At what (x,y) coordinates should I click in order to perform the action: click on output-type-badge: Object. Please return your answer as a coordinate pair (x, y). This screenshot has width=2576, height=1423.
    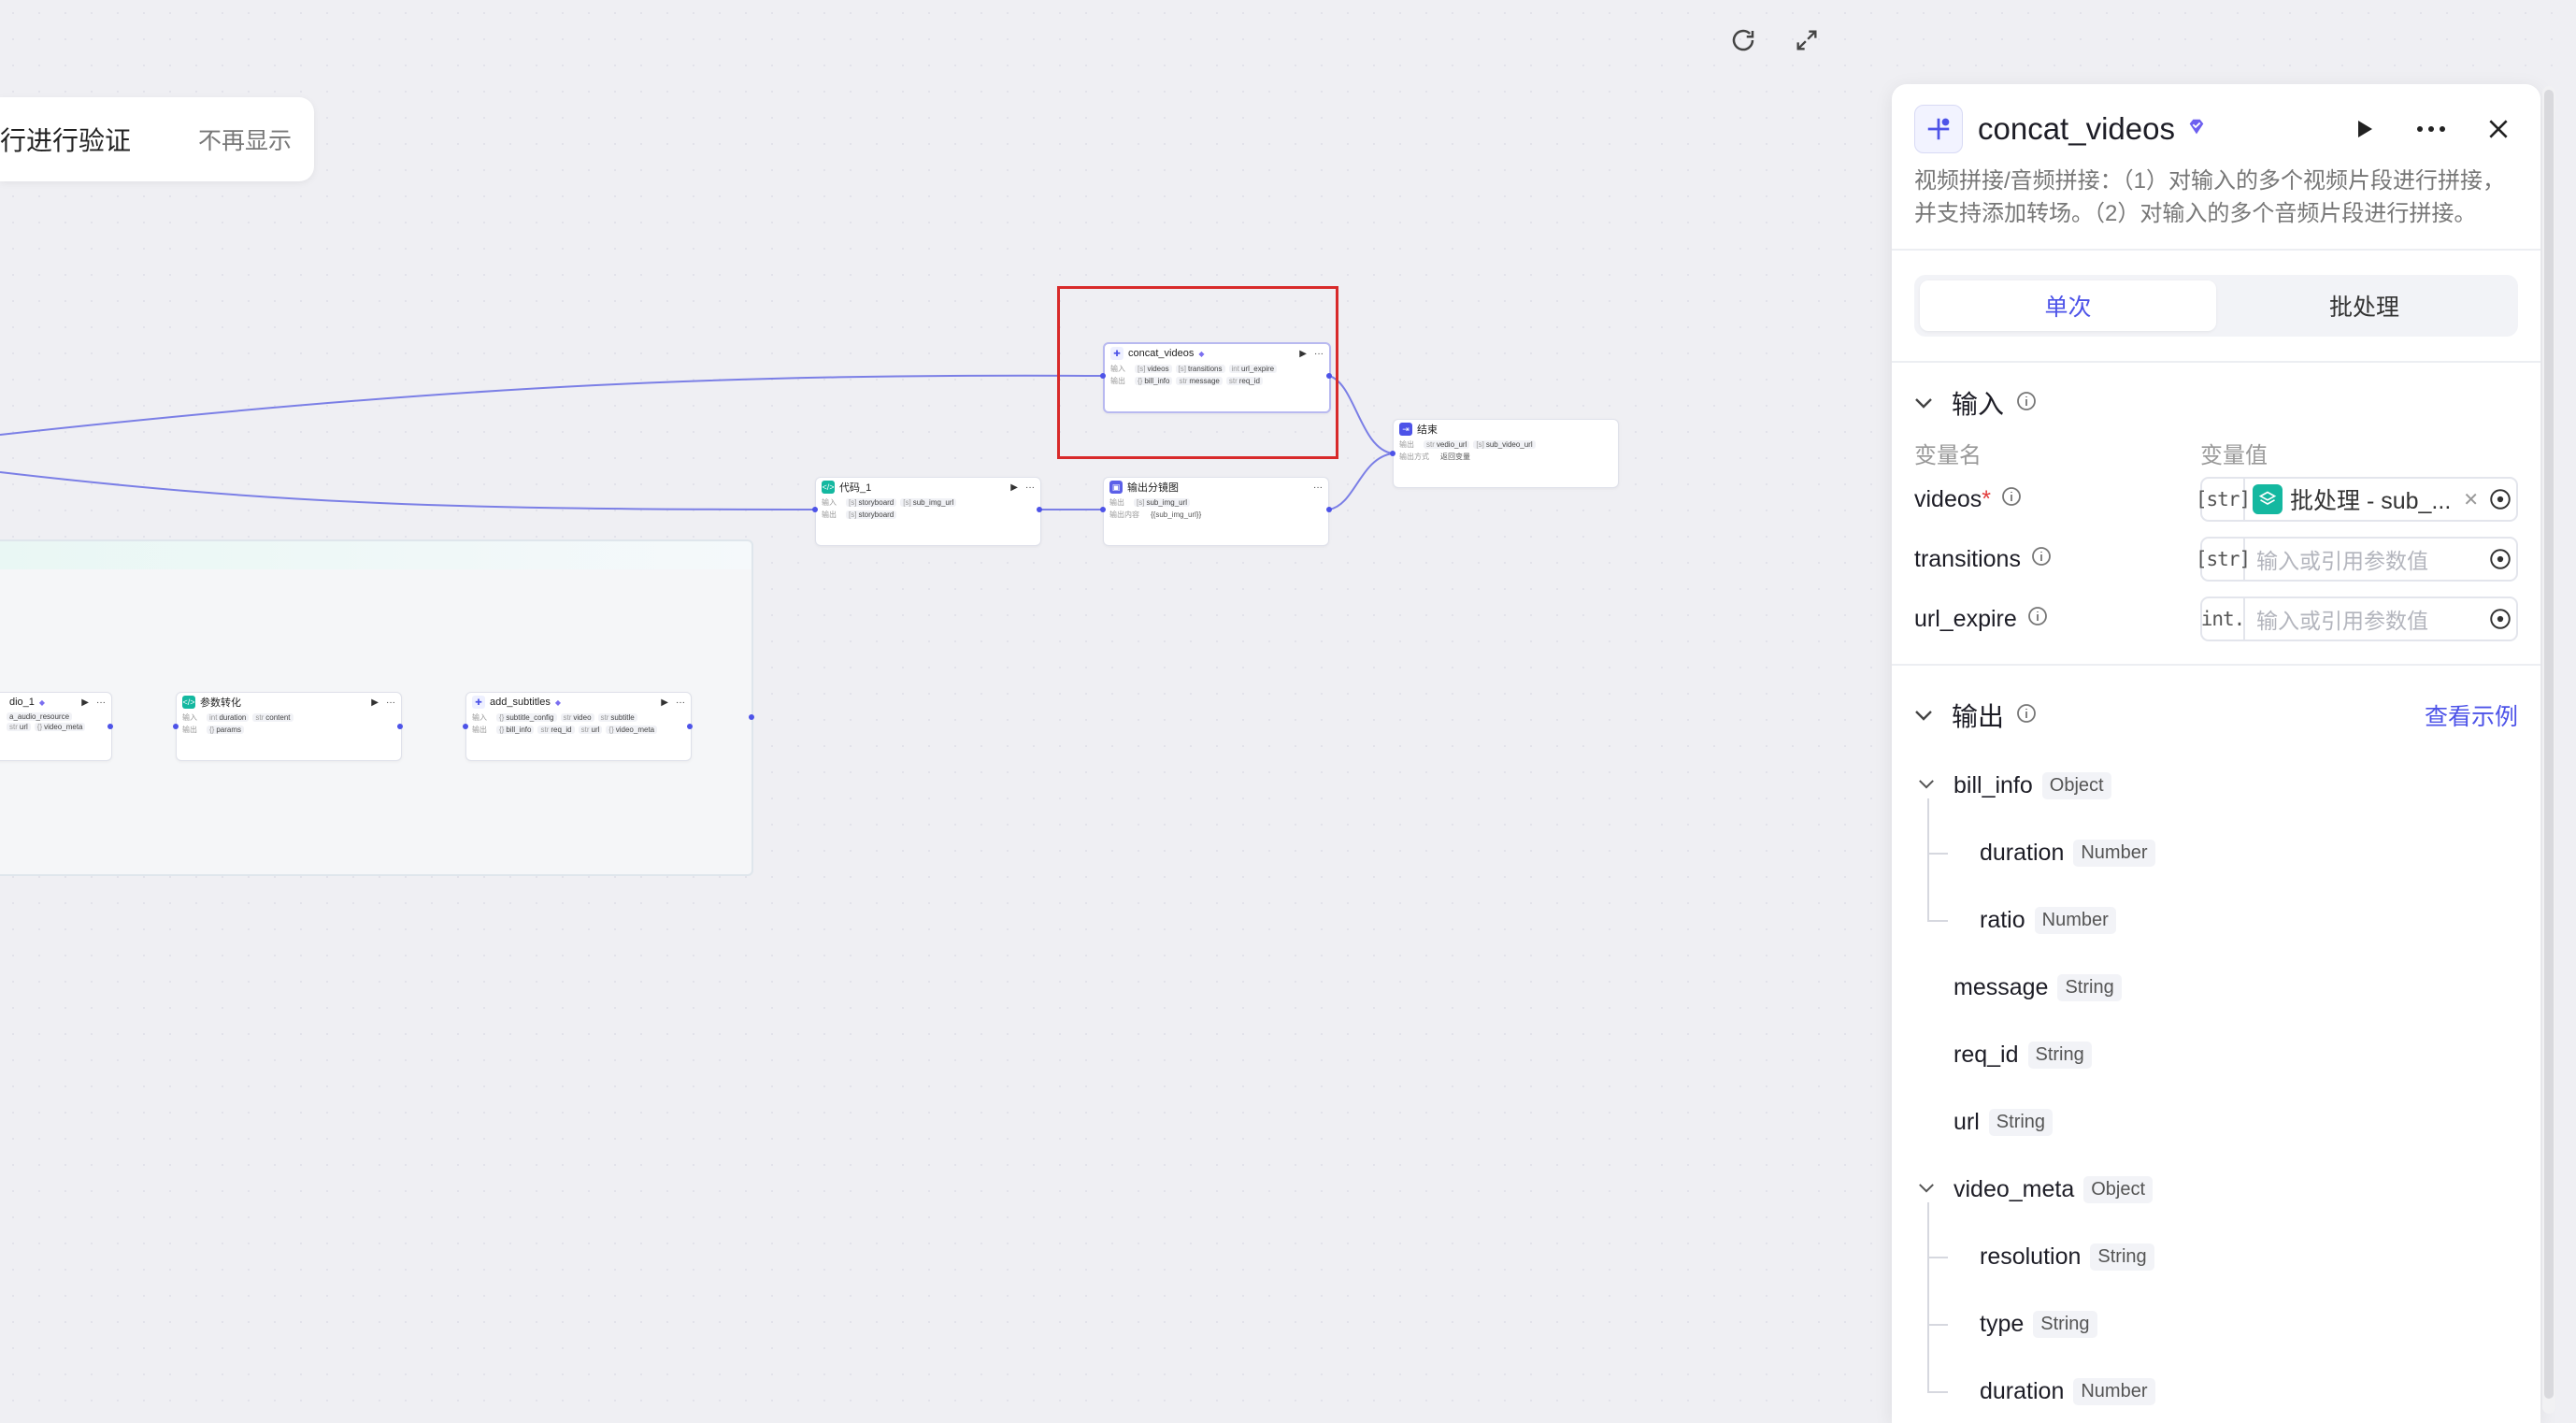
    Looking at the image, I should click on (2076, 785).